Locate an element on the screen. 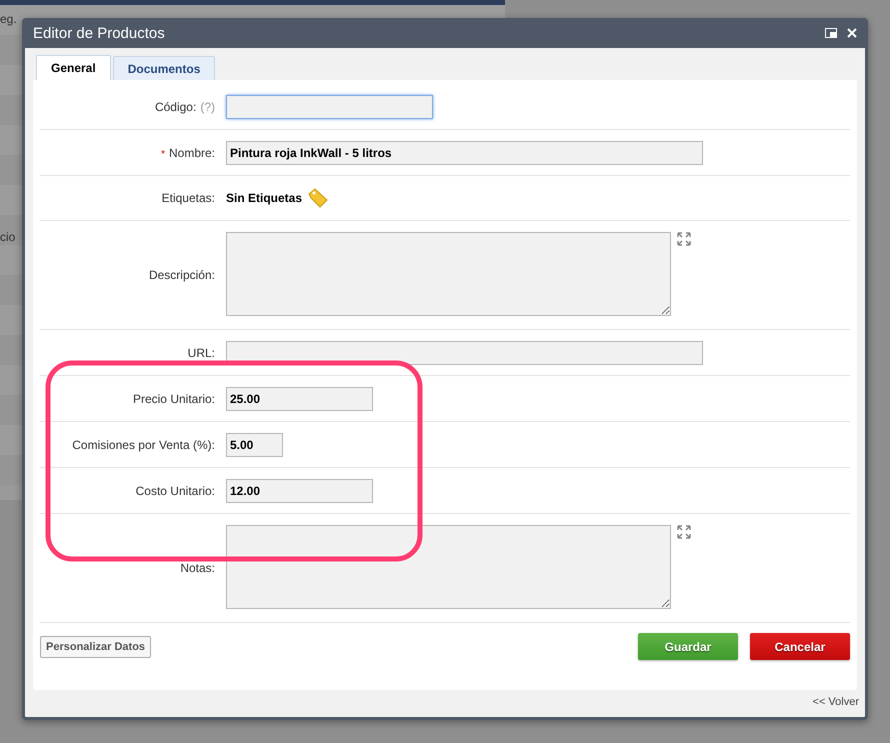 The height and width of the screenshot is (743, 890). required-mark: * is located at coordinates (163, 154).